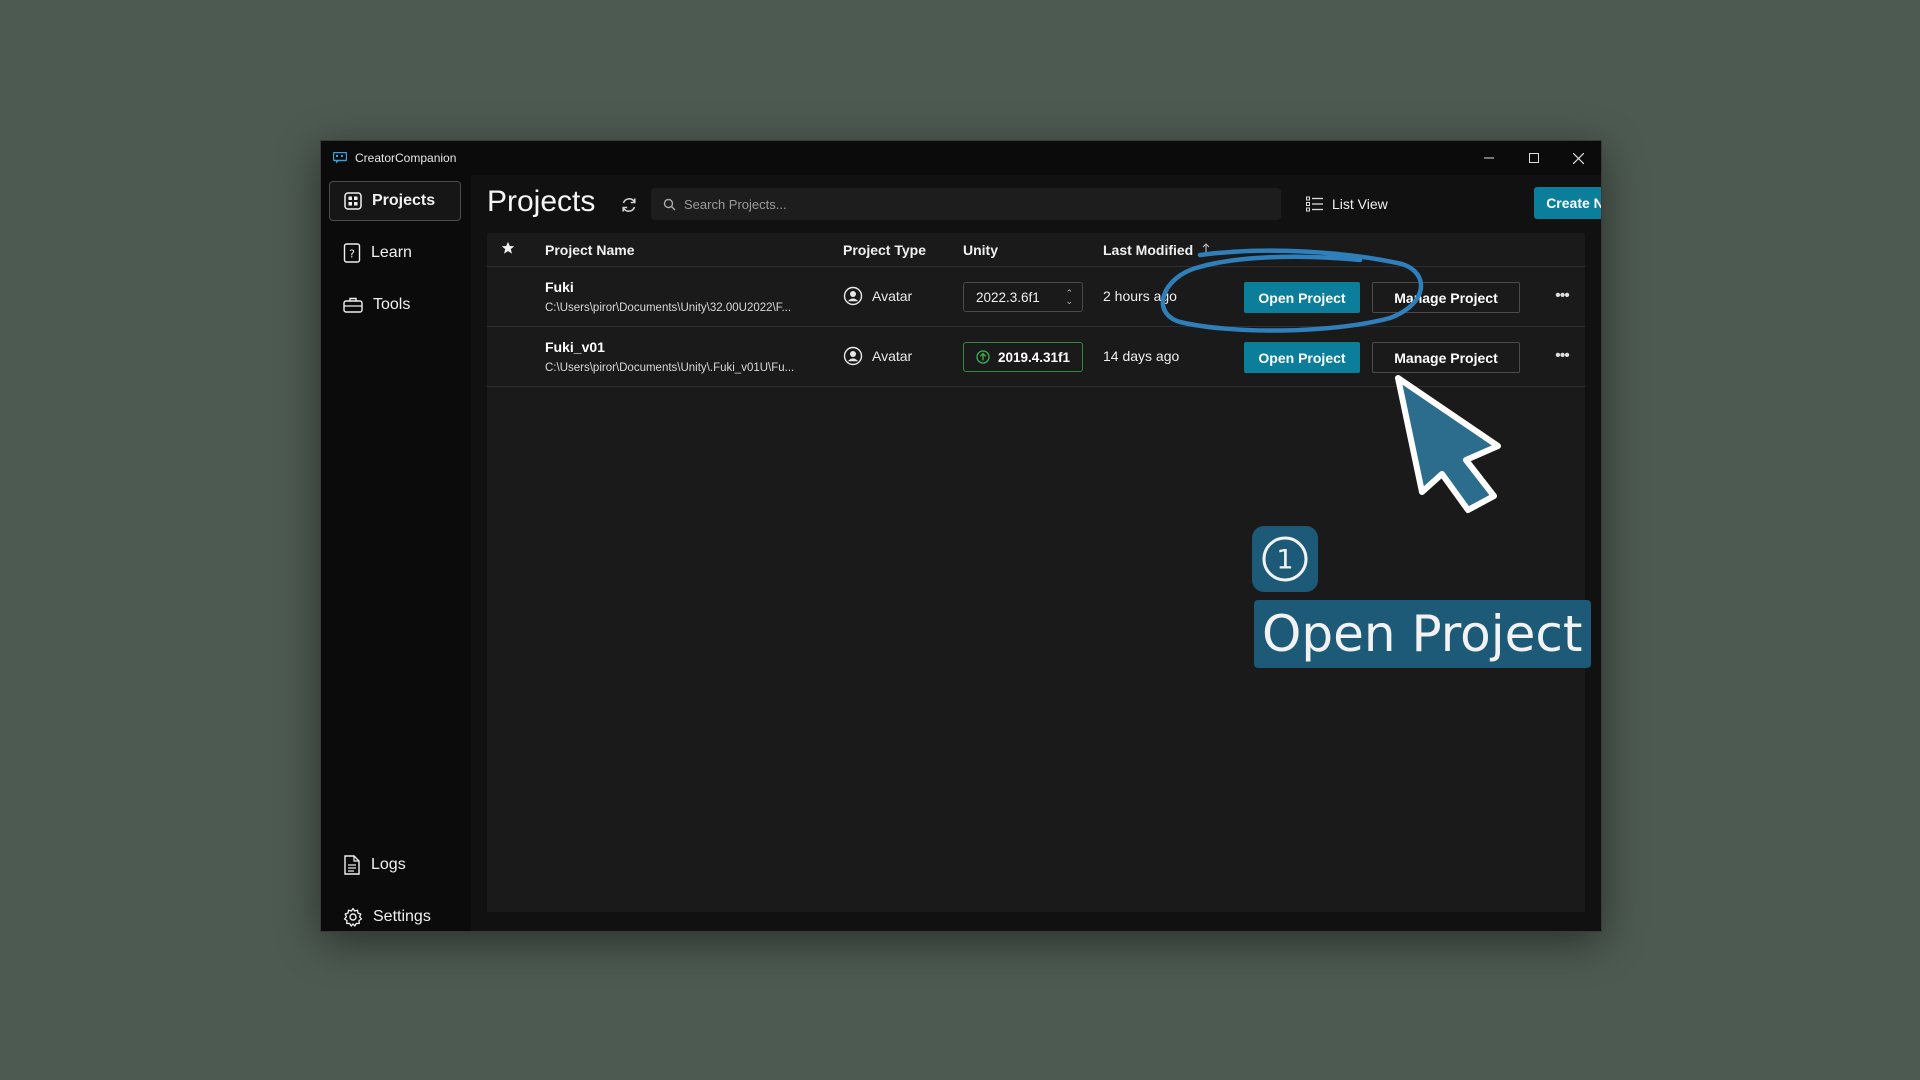 The height and width of the screenshot is (1080, 1920). I want to click on minimize-button, so click(1488, 158).